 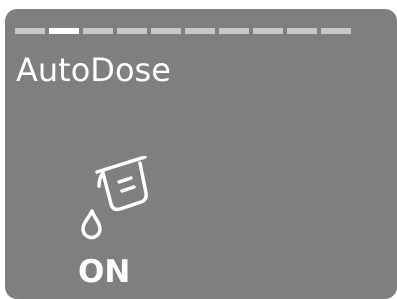 I want to click on autodose-dispenser-icon, so click(x=114, y=198).